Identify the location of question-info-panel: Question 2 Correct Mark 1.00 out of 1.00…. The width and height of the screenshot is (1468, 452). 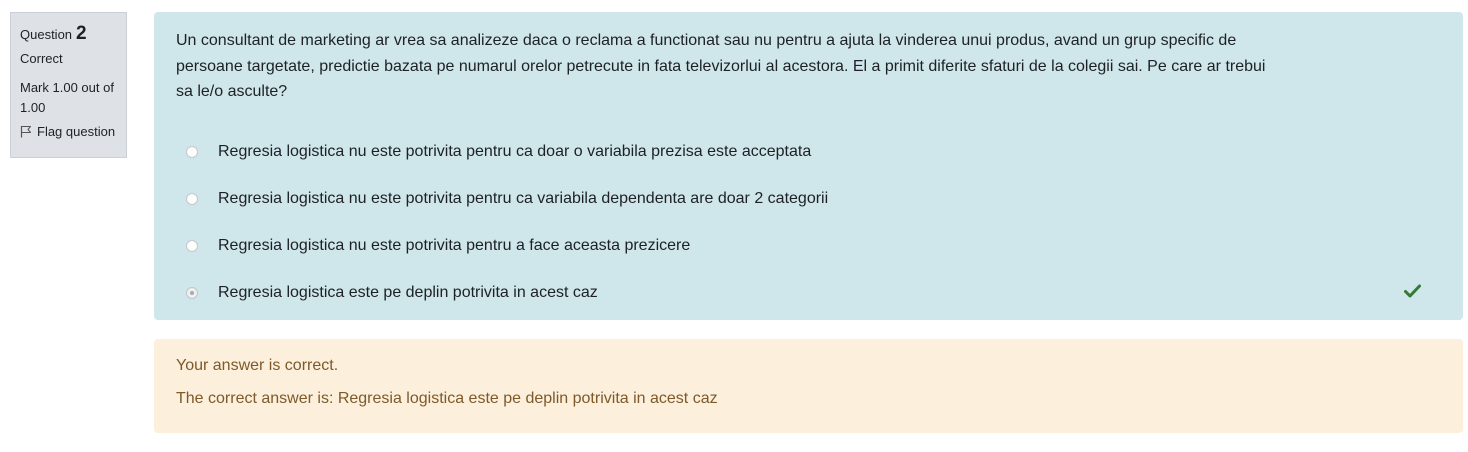
(68, 85).